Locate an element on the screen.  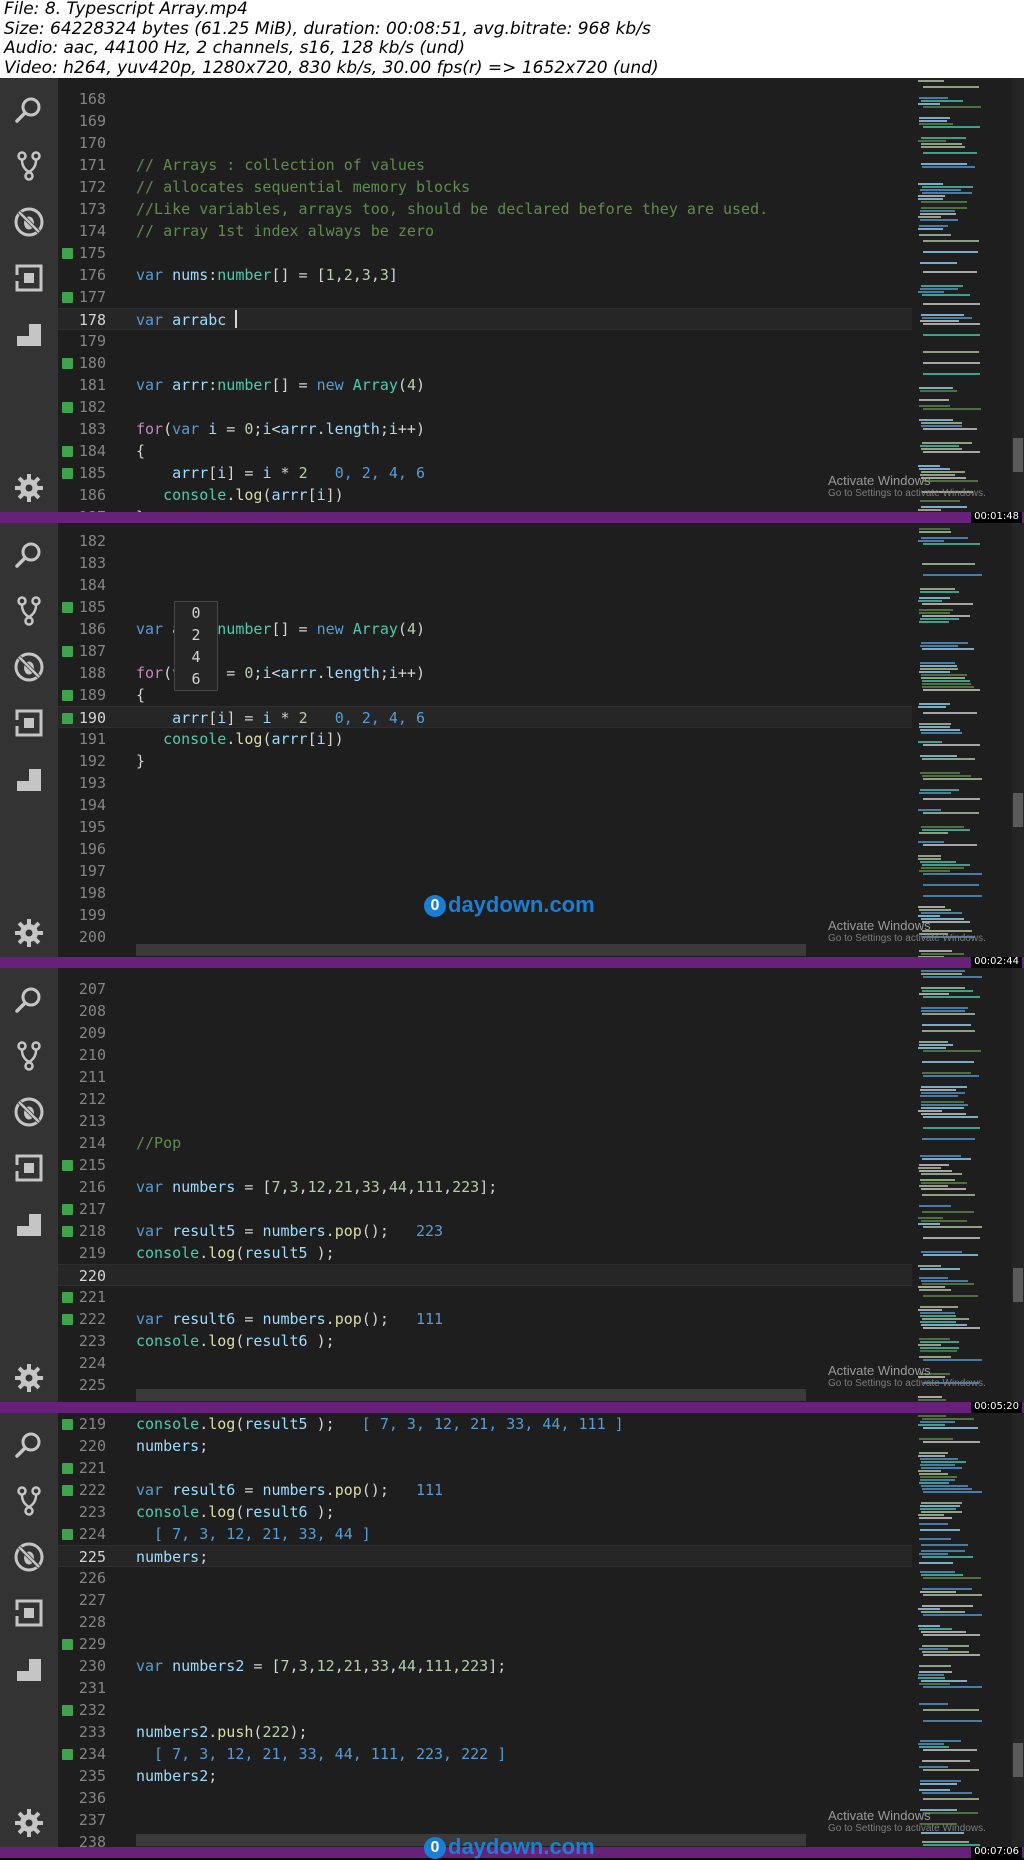
code-line: 194 is located at coordinates (485, 805).